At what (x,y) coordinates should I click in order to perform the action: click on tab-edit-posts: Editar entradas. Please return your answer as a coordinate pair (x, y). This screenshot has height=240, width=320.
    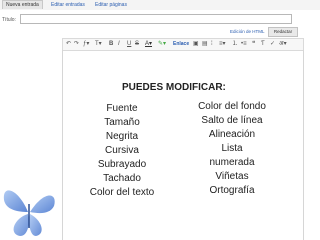
    Looking at the image, I should click on (68, 5).